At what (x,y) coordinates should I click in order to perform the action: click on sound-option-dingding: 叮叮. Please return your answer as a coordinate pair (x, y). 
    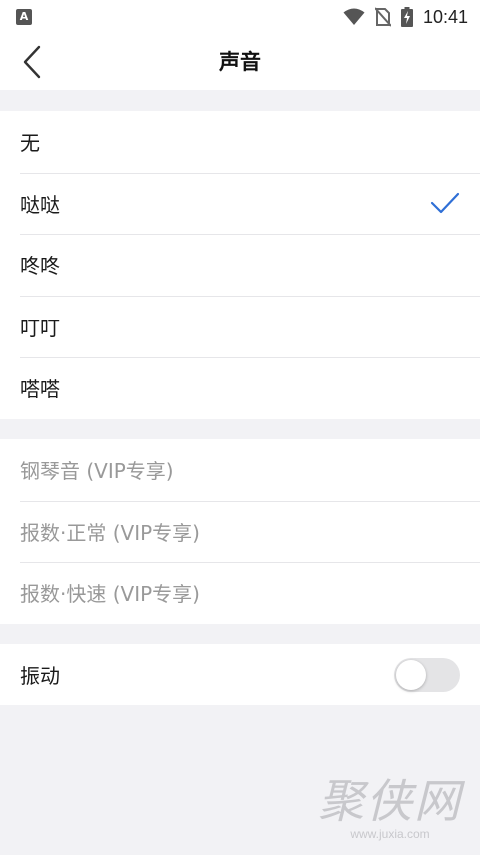
    Looking at the image, I should click on (240, 326).